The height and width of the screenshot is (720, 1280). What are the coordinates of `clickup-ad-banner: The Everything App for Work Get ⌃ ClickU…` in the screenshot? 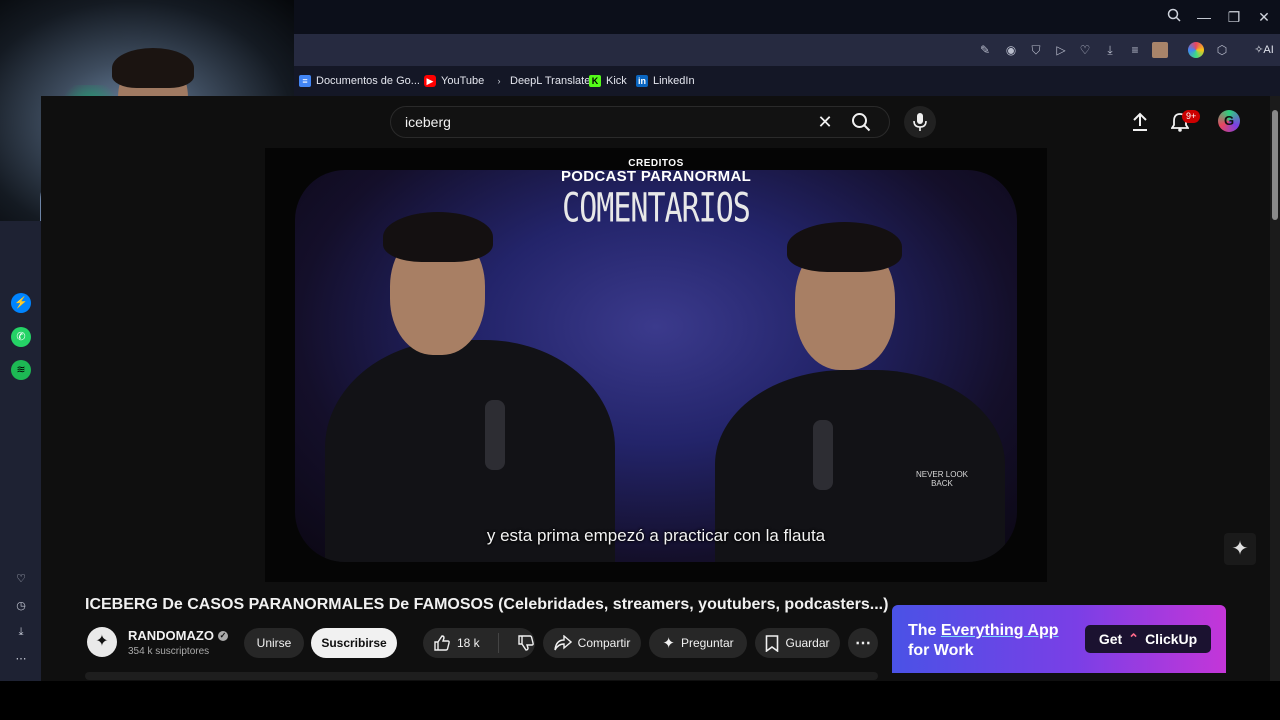 It's located at (1059, 639).